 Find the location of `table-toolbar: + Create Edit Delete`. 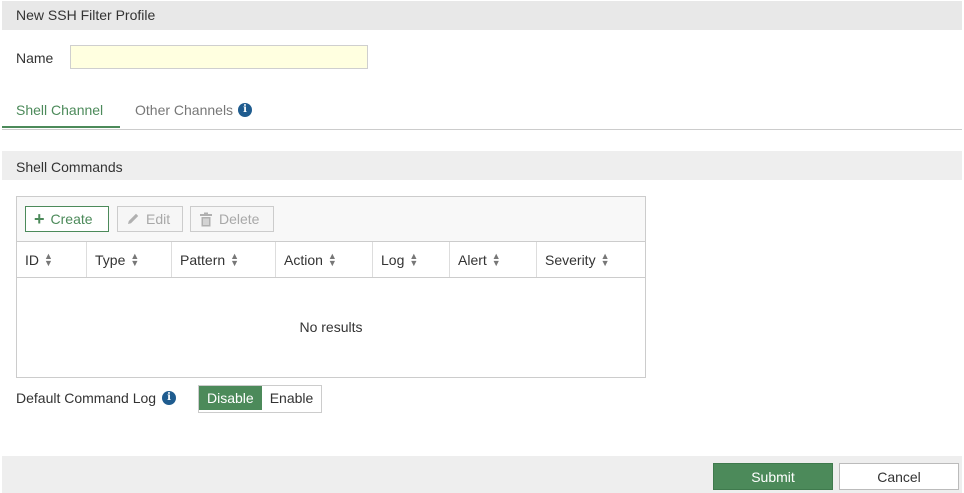

table-toolbar: + Create Edit Delete is located at coordinates (331, 219).